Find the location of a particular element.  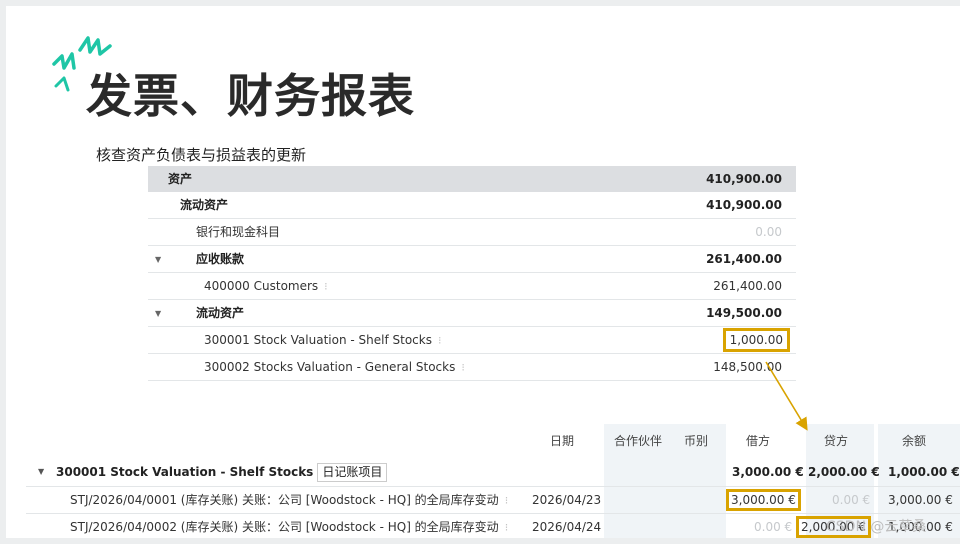

bs-row-receivables: ▼ 应收账款 261,400.00 is located at coordinates (472, 259).